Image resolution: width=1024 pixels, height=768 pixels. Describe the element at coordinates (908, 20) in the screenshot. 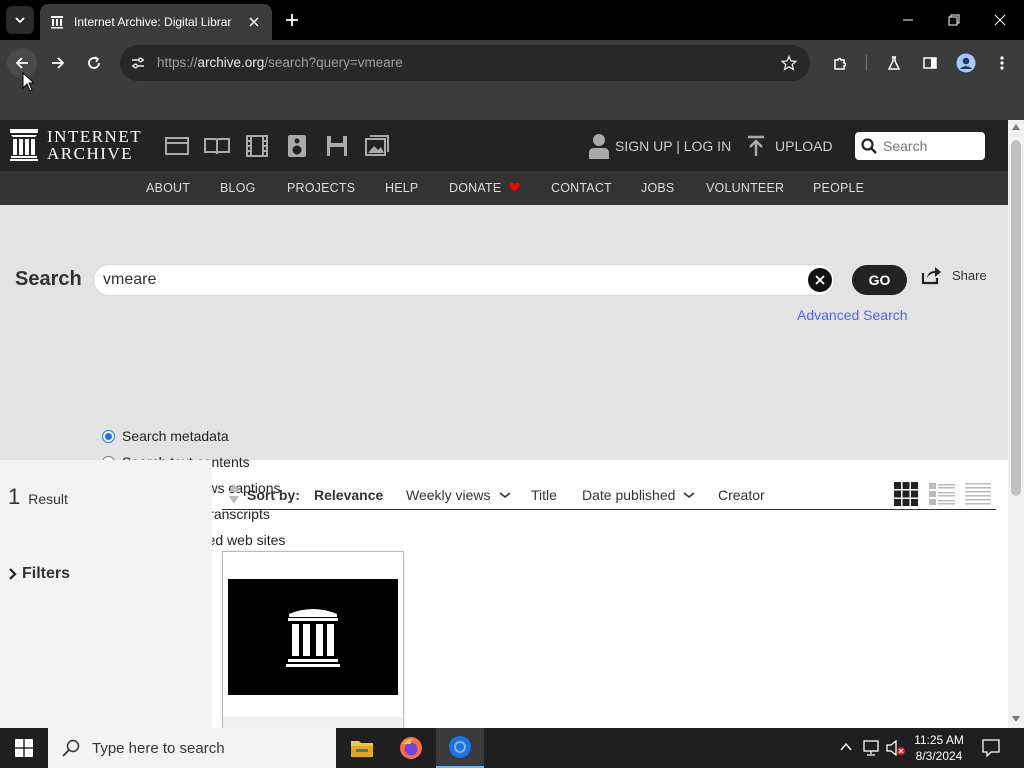

I see `minimize-icon` at that location.